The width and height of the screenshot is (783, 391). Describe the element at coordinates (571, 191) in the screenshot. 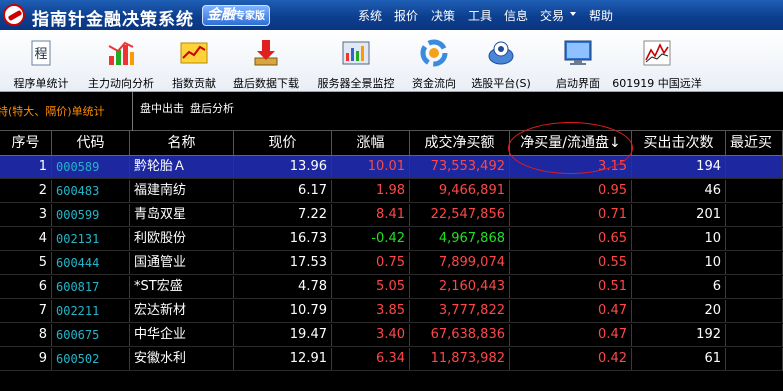

I see `net-ratio: 0.95` at that location.